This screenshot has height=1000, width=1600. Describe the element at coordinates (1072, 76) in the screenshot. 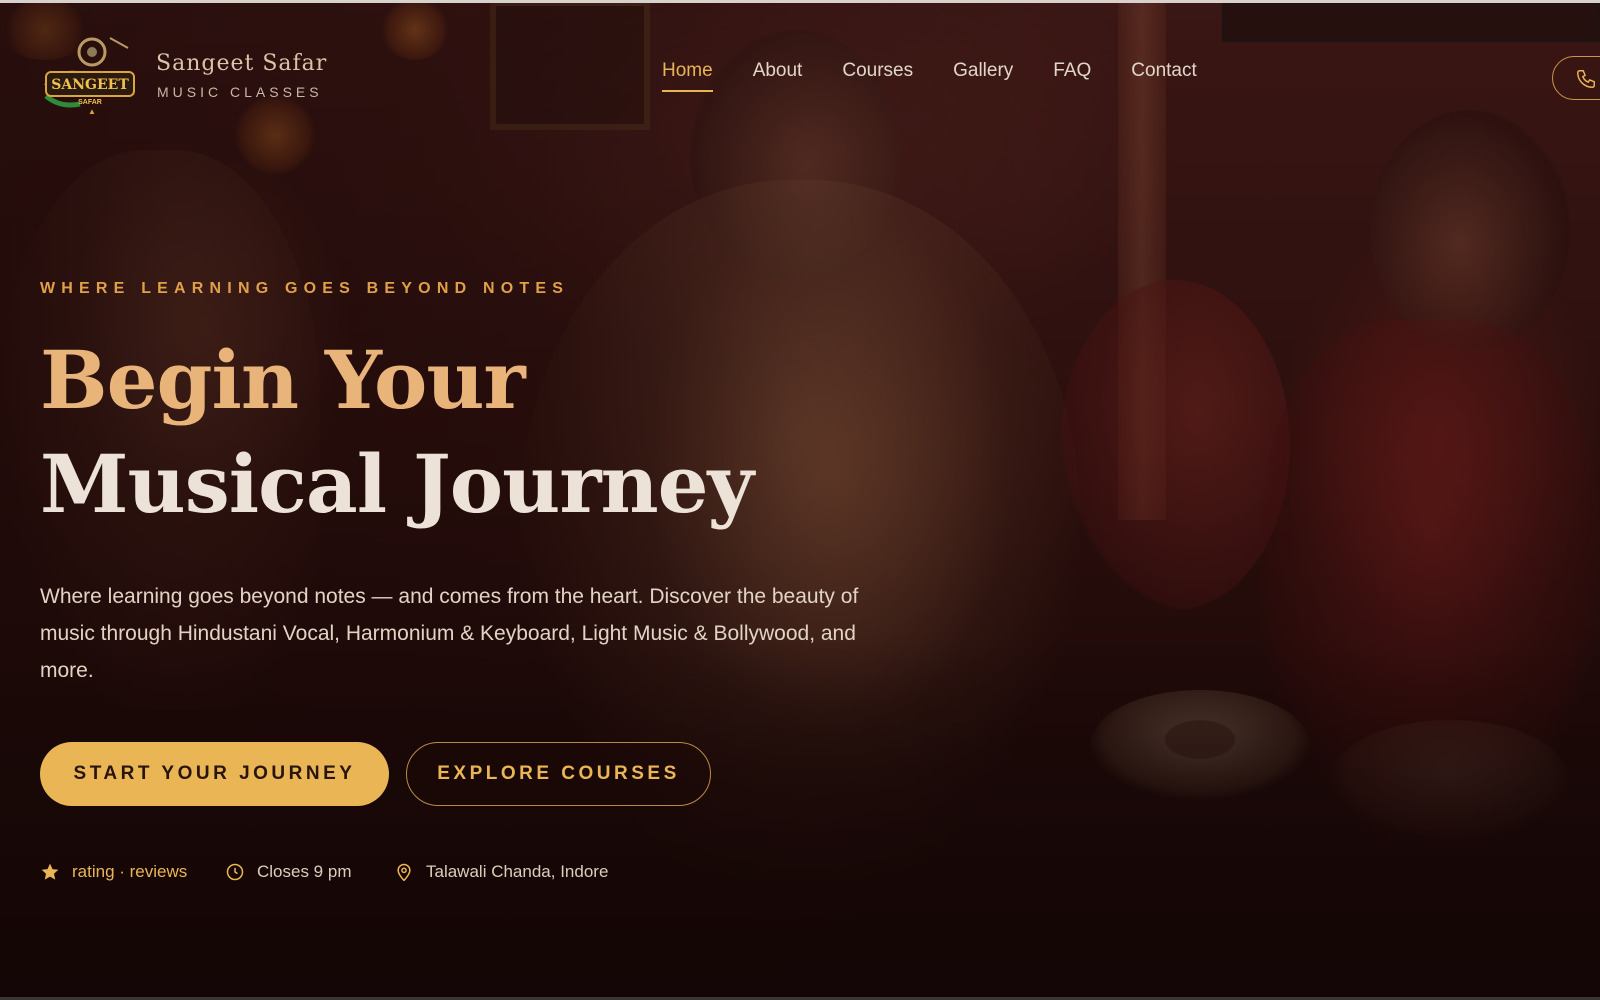

I see `nav-item-faq: FAQ` at that location.